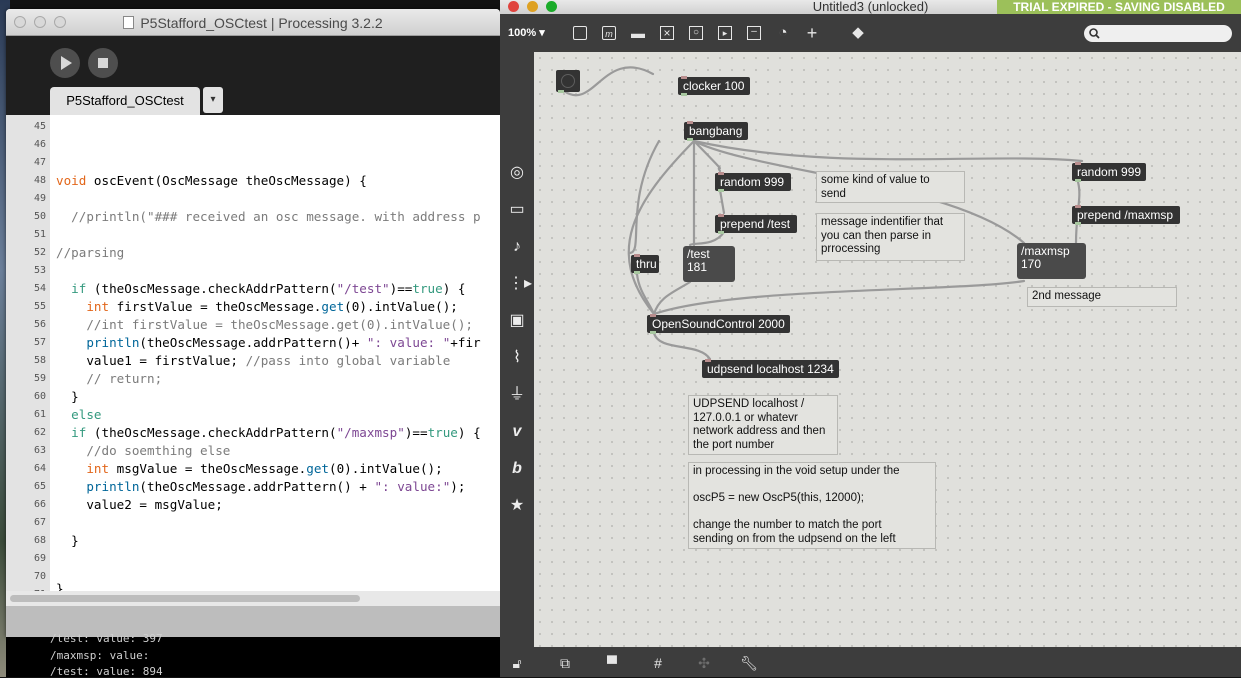 The image size is (1241, 678). I want to click on comment-icon: ▬, so click(638, 33).